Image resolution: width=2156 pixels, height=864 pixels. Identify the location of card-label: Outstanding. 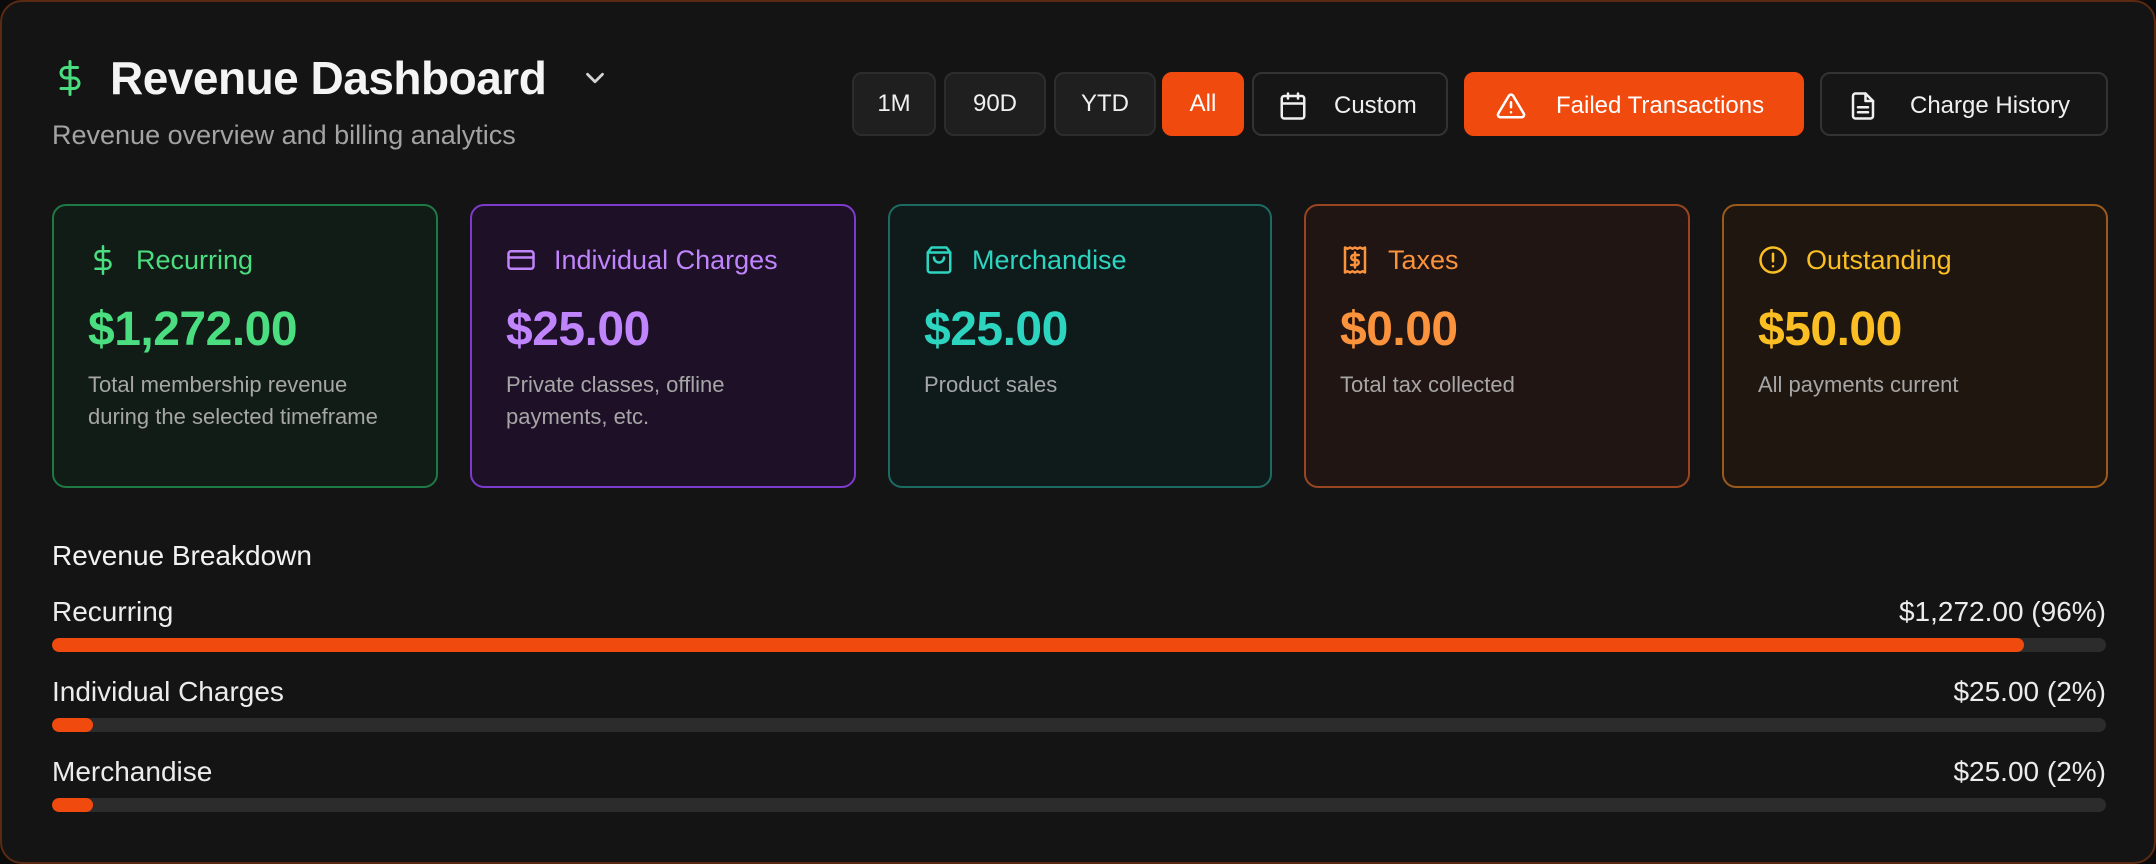
(1879, 259).